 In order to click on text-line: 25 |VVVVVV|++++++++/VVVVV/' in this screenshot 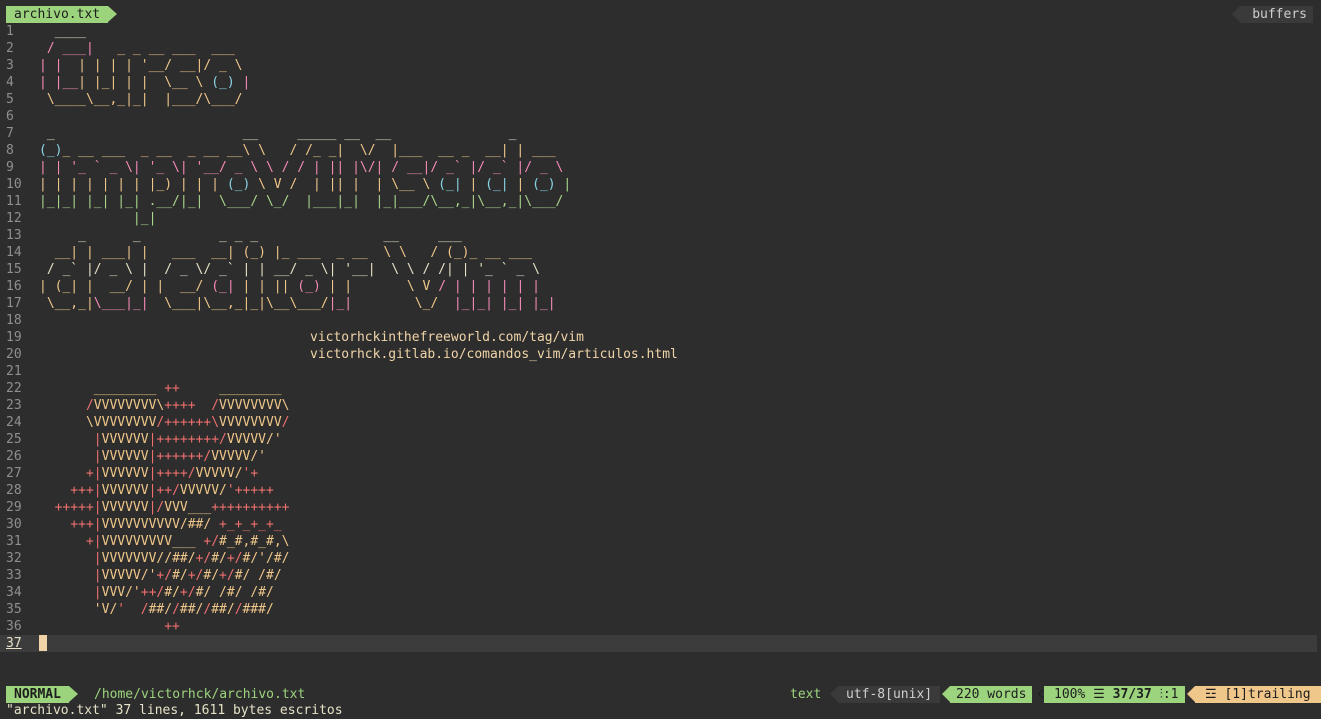, I will do `click(144, 439)`.